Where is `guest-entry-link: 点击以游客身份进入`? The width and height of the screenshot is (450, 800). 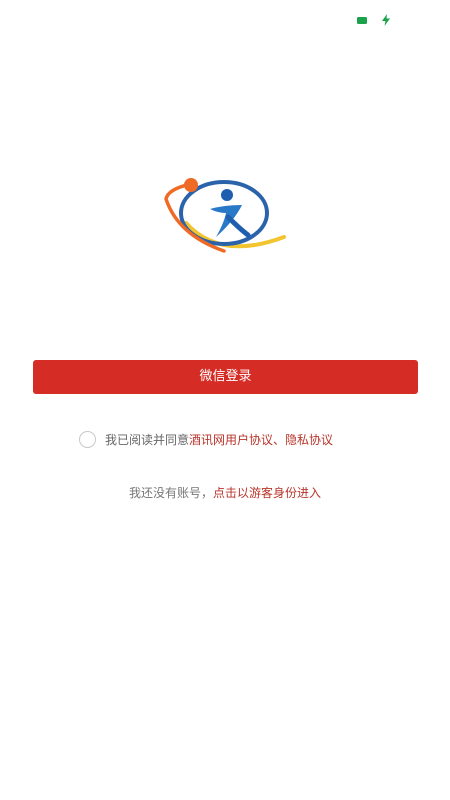
guest-entry-link: 点击以游客身份进入 is located at coordinates (267, 493).